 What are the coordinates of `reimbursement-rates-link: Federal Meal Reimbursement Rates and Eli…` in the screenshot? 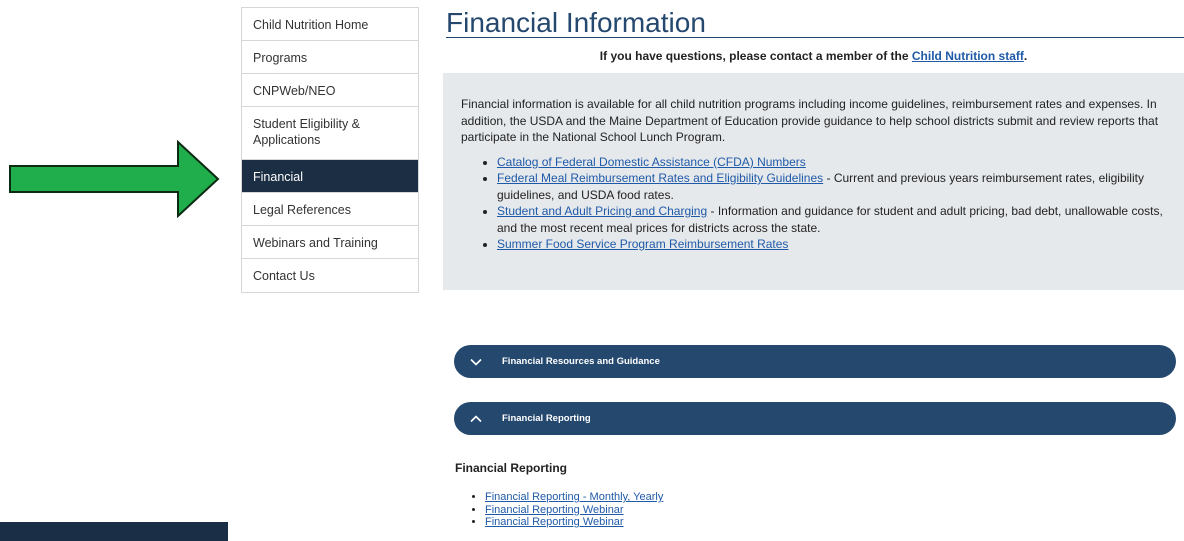 It's located at (660, 178).